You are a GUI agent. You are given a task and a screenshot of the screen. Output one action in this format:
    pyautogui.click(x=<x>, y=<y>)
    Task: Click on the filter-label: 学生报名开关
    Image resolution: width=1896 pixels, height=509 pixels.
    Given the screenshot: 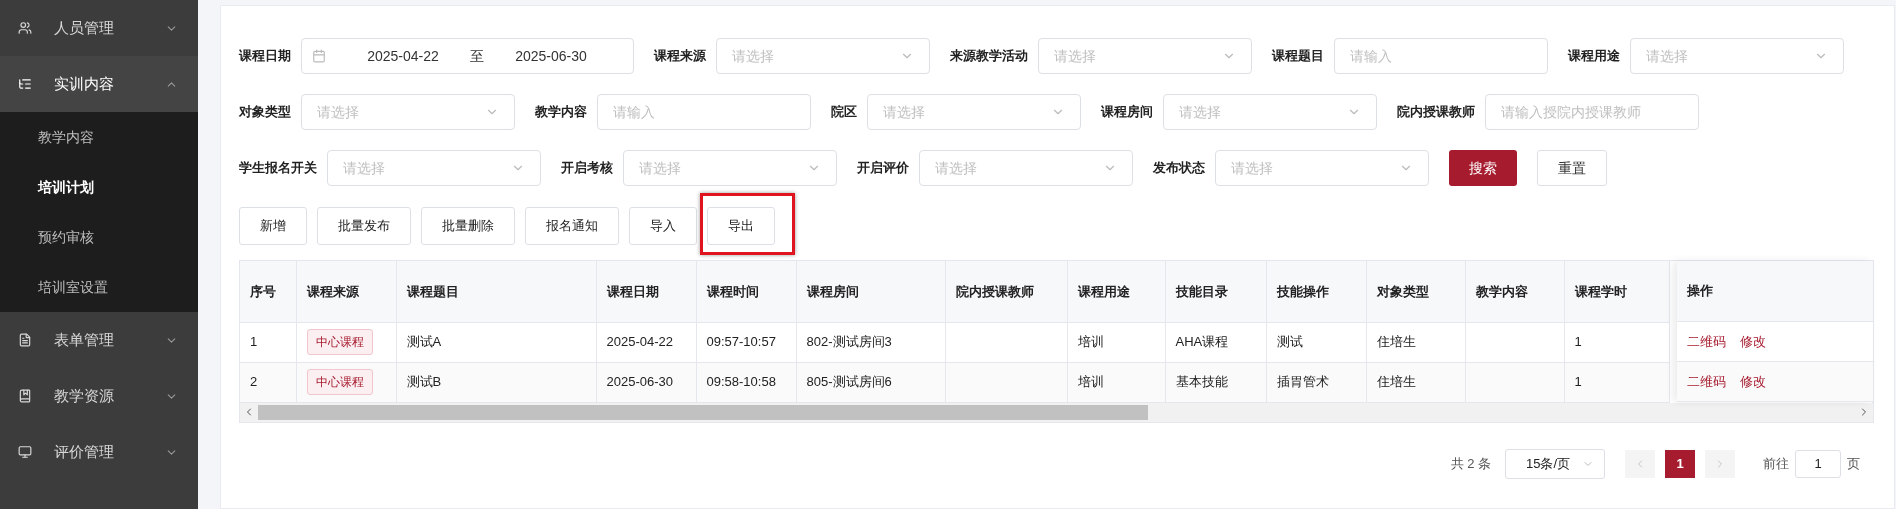 What is the action you would take?
    pyautogui.click(x=278, y=168)
    